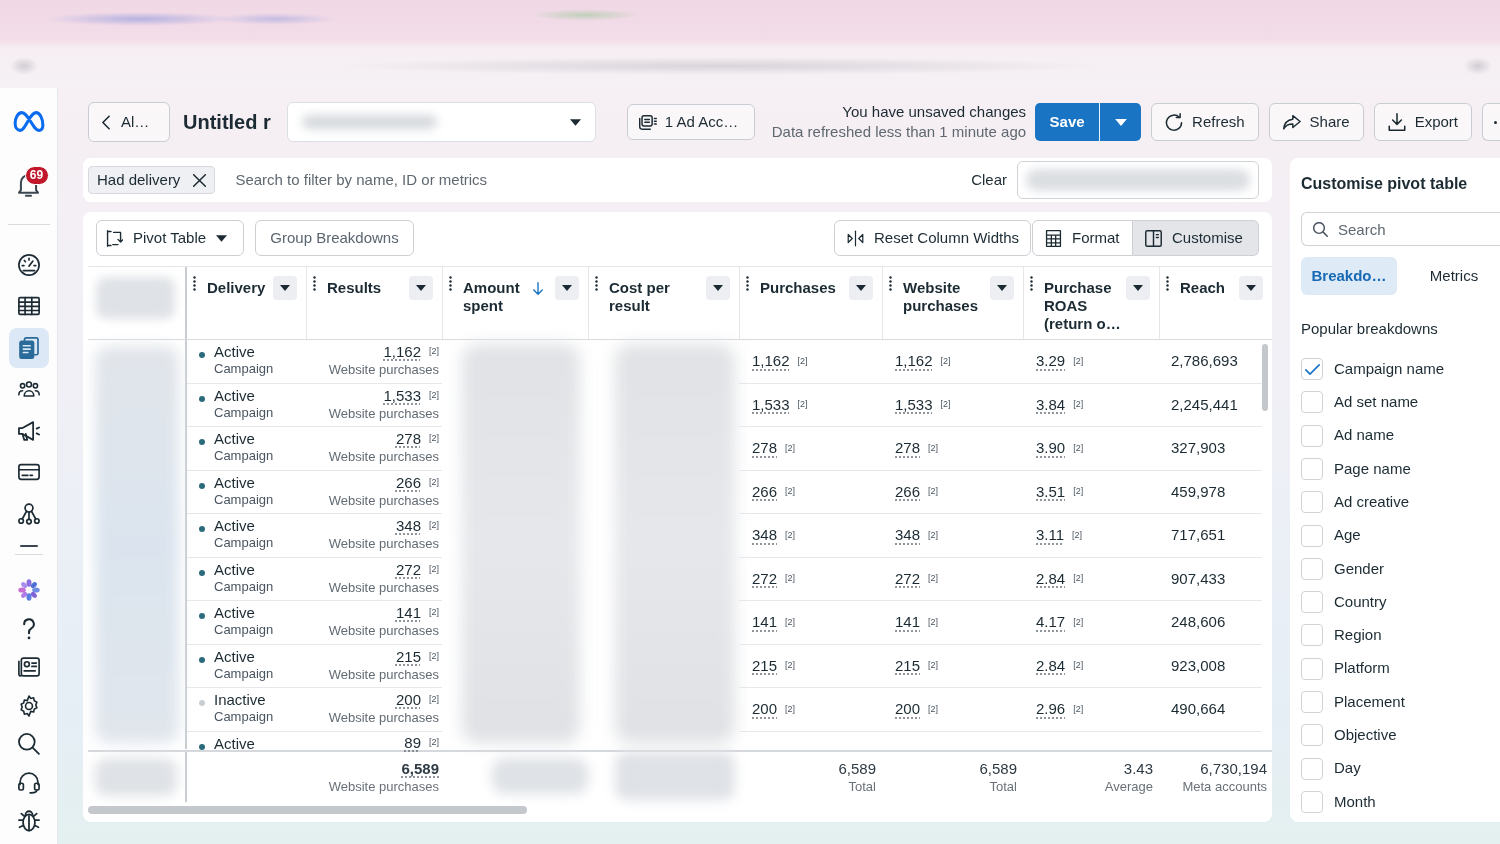  Describe the element at coordinates (602, 180) in the screenshot. I see `filter-search-input: Search to filter by name, ID or metrics` at that location.